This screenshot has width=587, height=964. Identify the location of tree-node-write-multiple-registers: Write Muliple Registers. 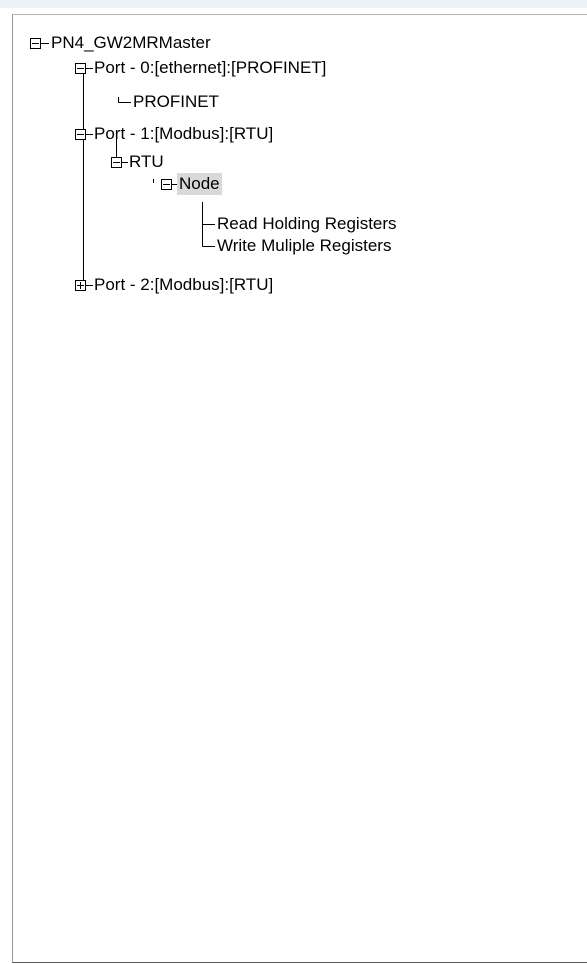
(304, 246).